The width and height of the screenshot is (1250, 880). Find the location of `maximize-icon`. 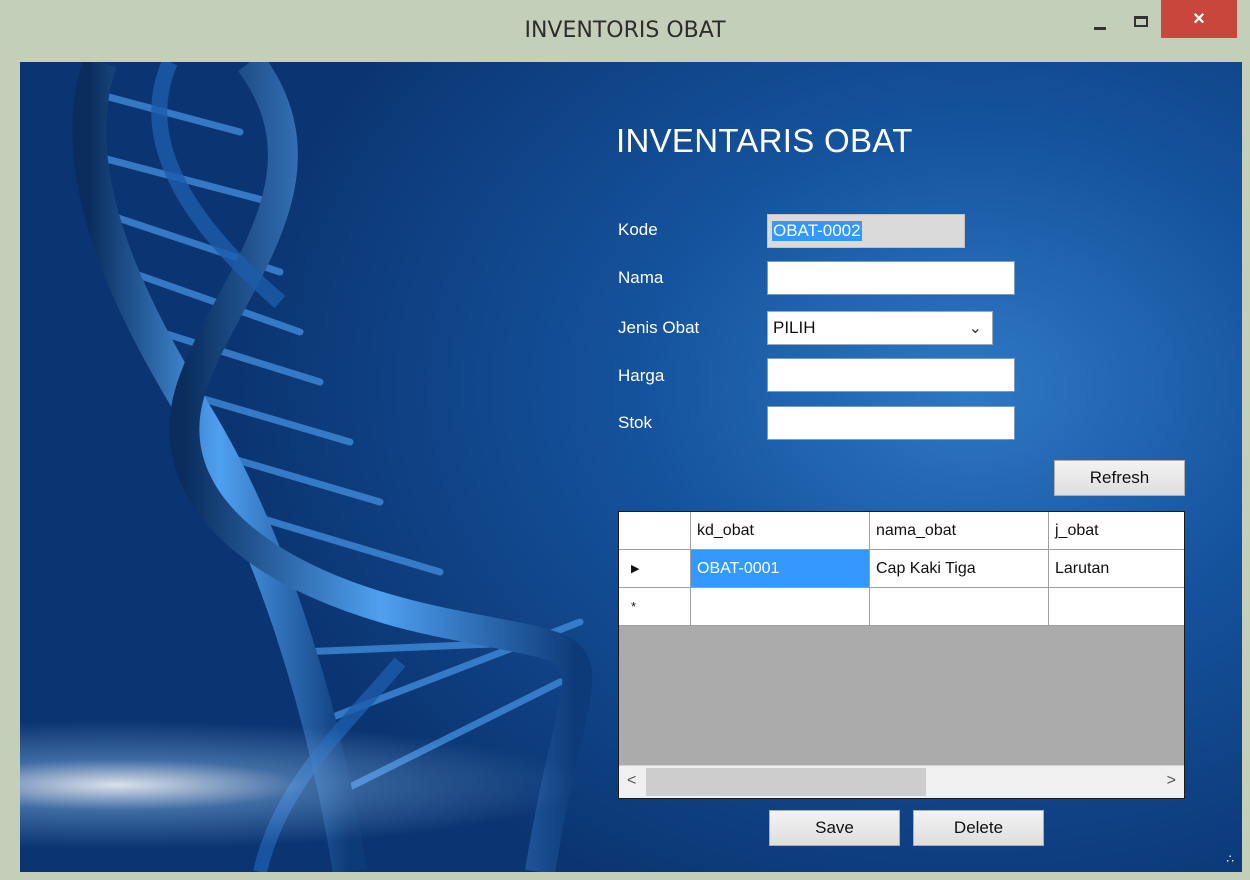

maximize-icon is located at coordinates (1141, 21).